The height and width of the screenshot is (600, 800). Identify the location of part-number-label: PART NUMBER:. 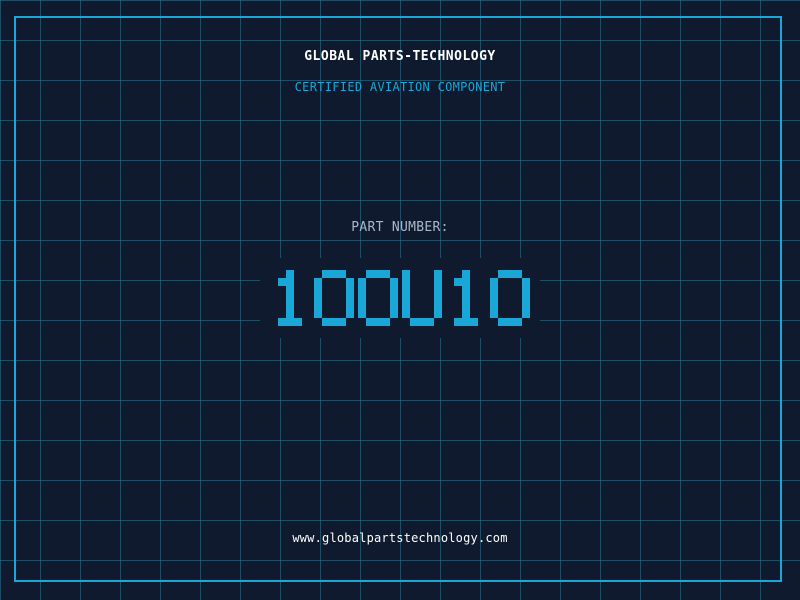
(400, 227).